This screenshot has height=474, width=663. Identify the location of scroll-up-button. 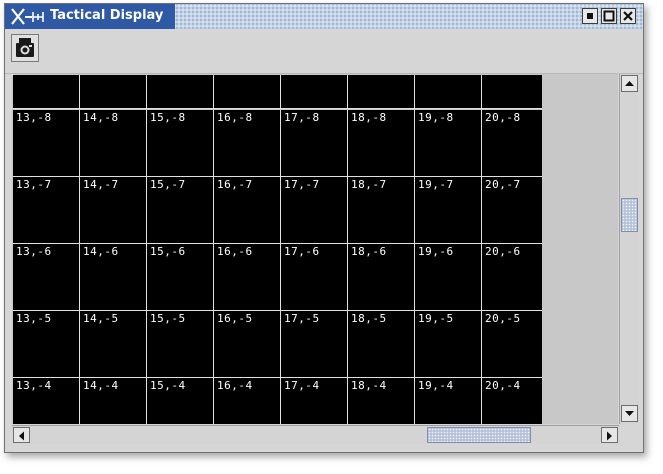
(629, 83).